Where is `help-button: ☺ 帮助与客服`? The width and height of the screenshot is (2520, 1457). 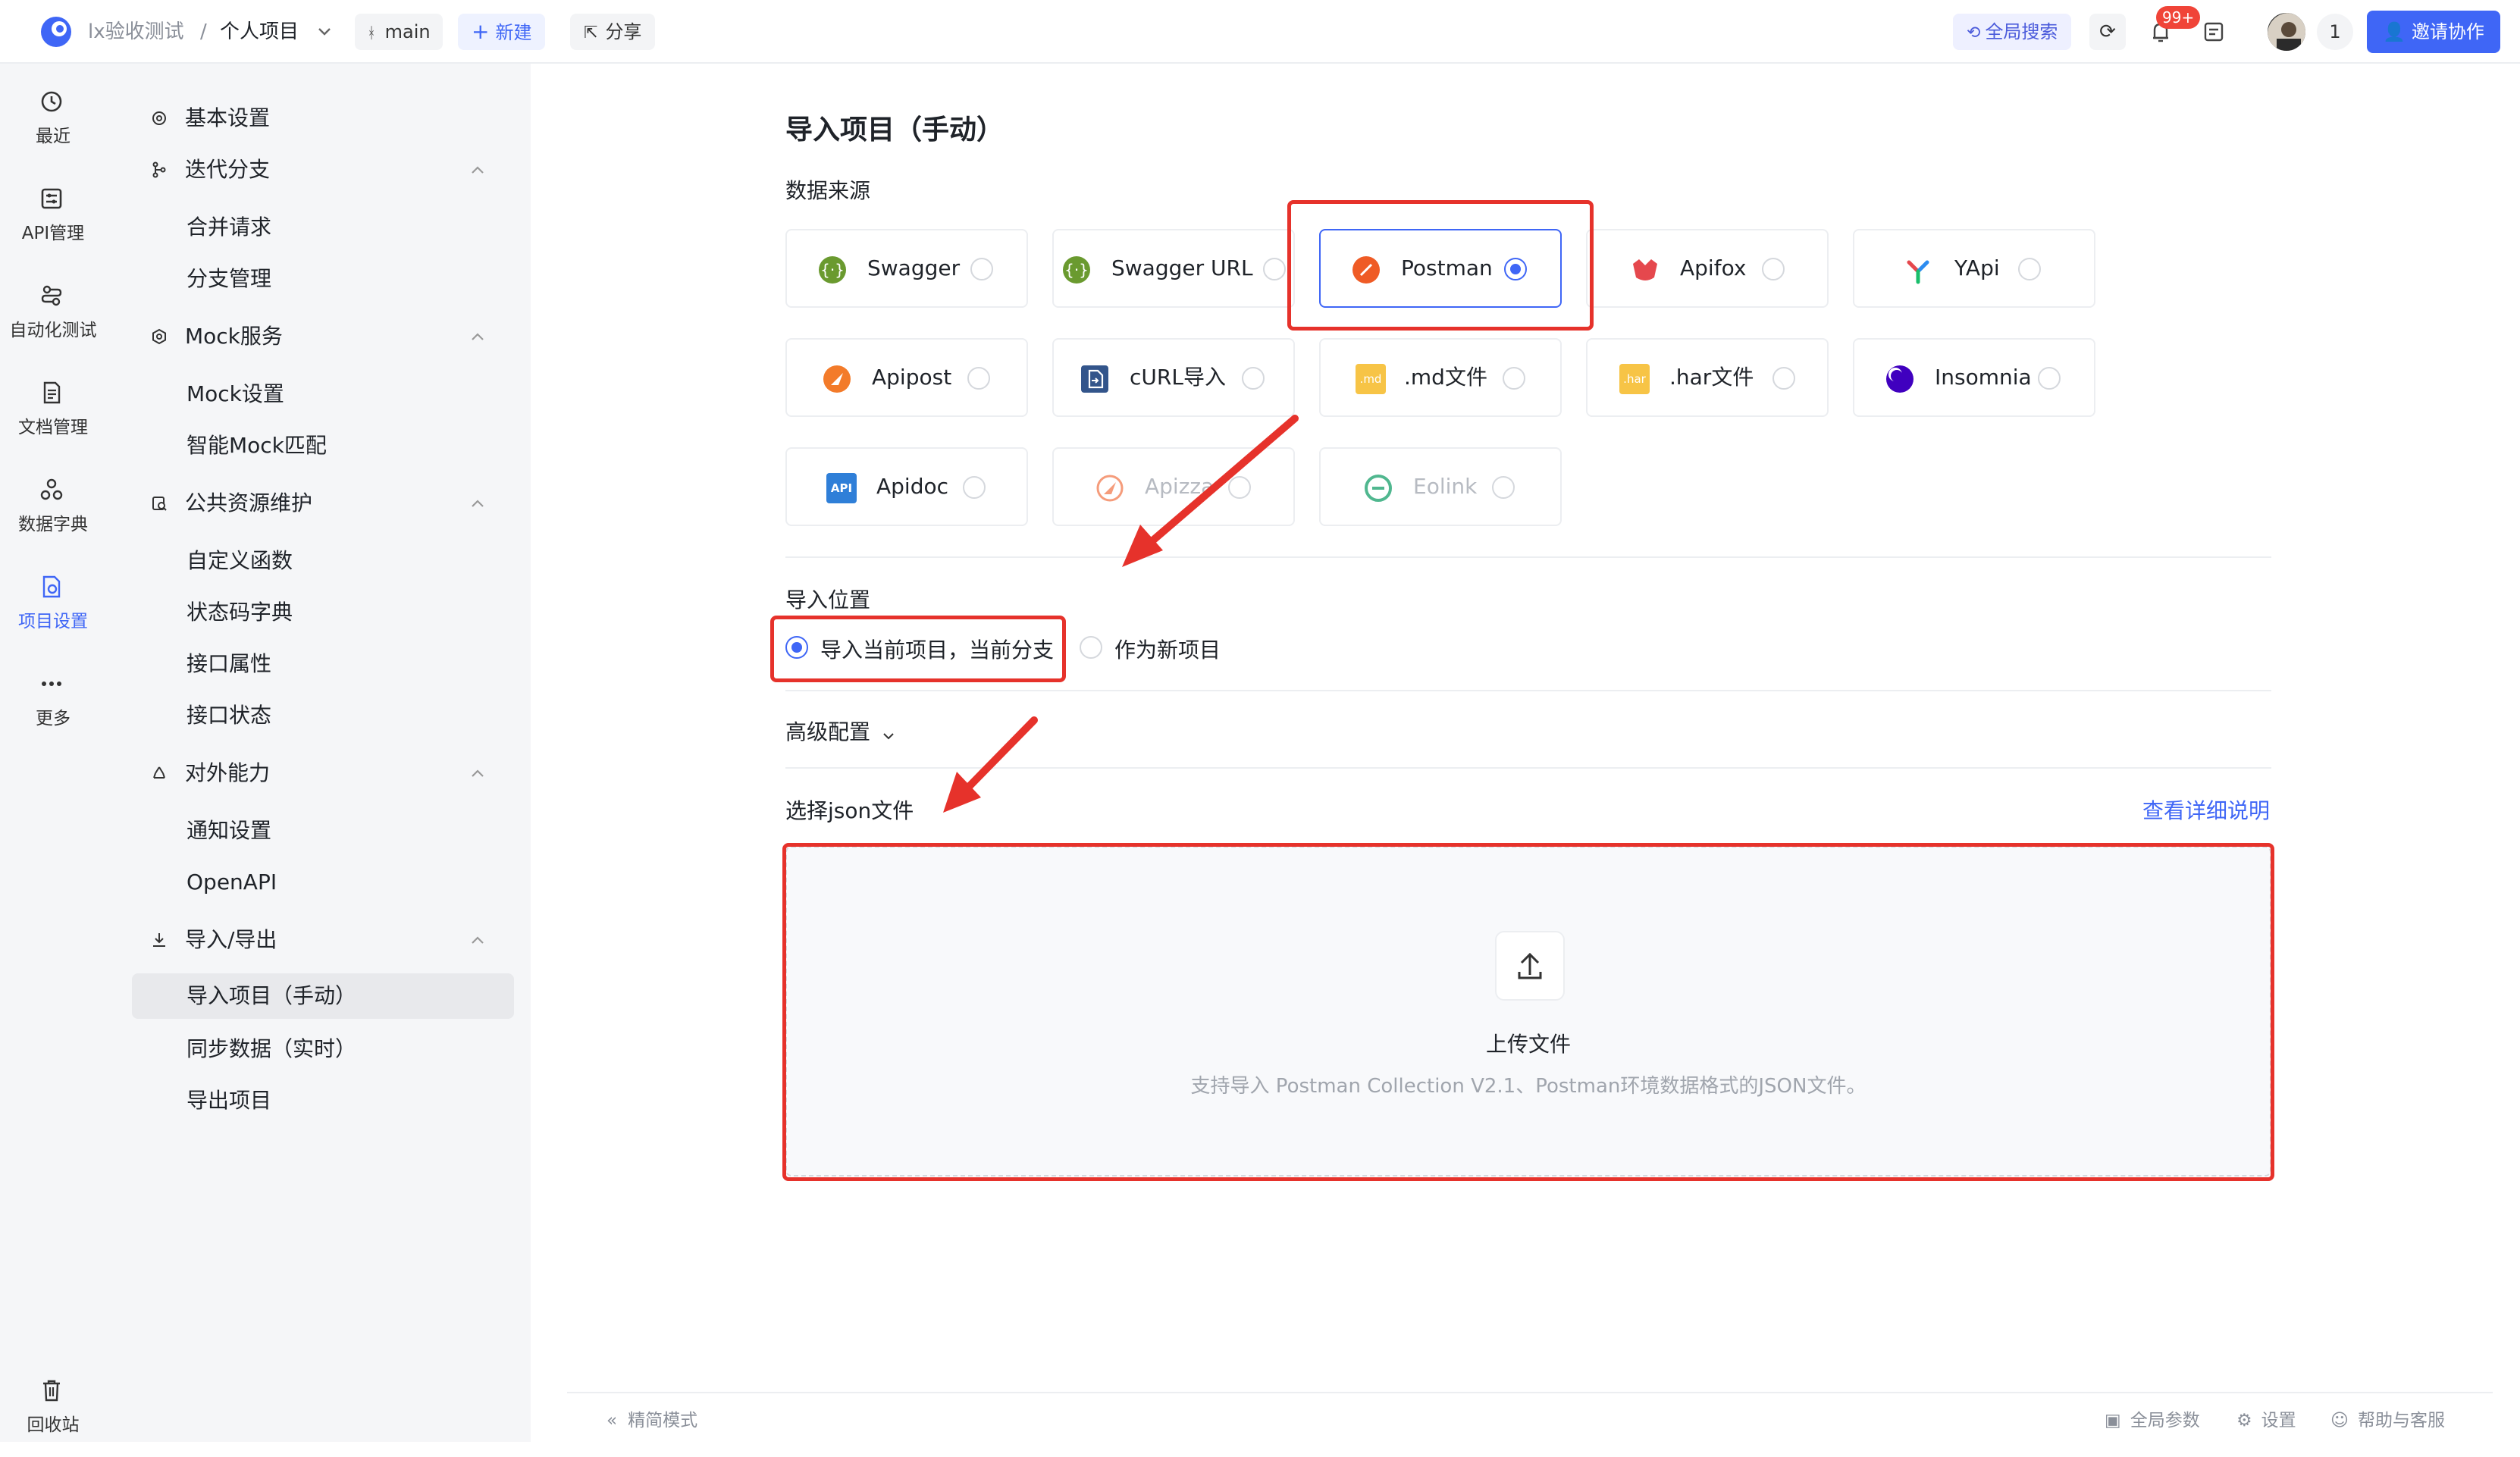
help-button: ☺ 帮助与客服 is located at coordinates (2387, 1420).